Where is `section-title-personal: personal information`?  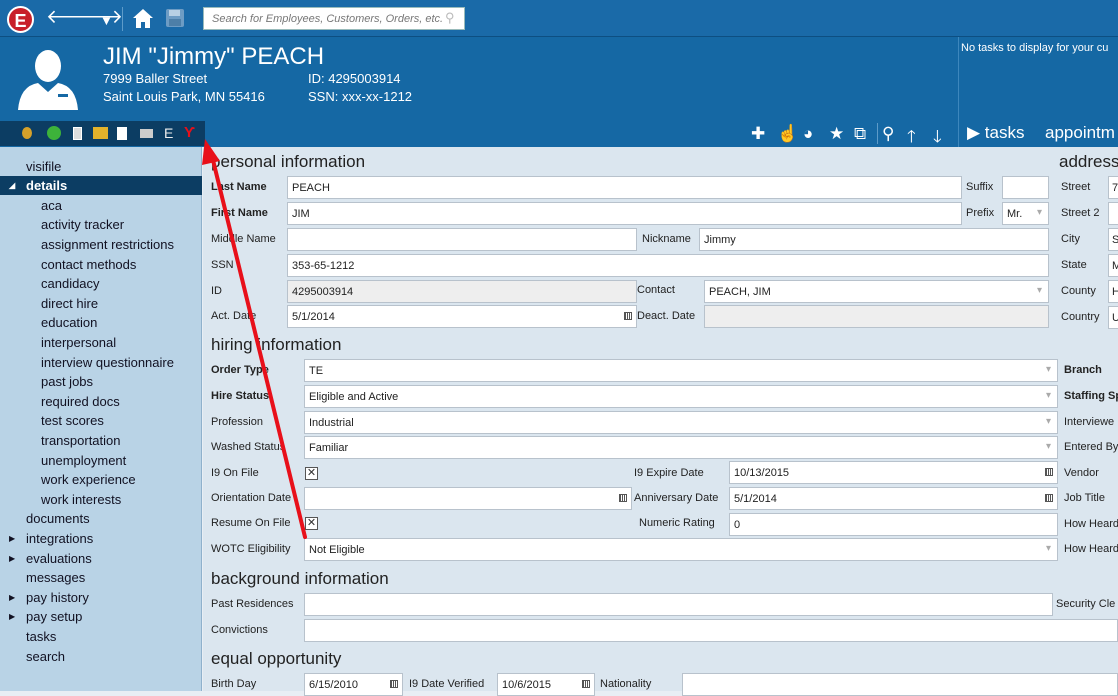
section-title-personal: personal information is located at coordinates (288, 161).